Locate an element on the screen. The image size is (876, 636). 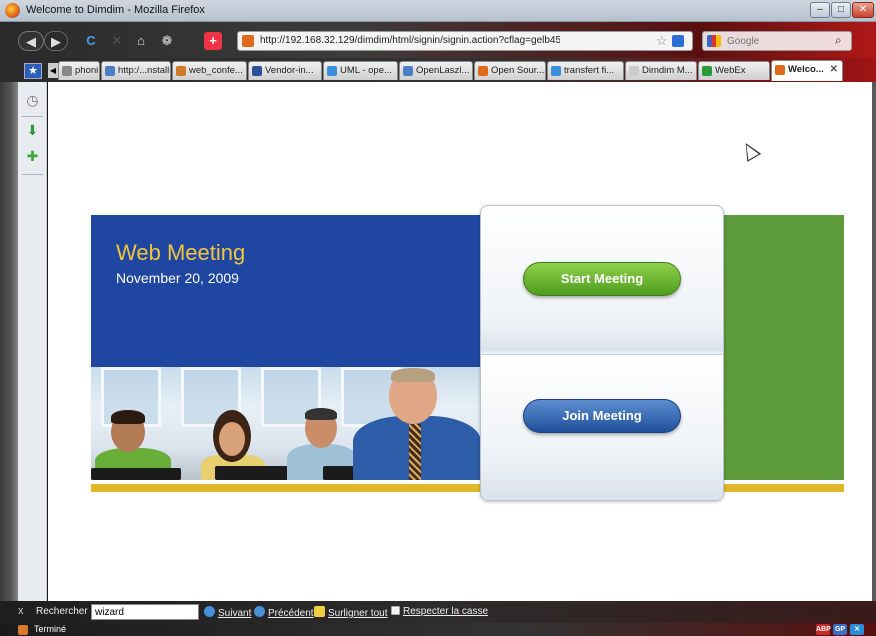
match-case-checkbox: Respecter la casse is located at coordinates (439, 611).